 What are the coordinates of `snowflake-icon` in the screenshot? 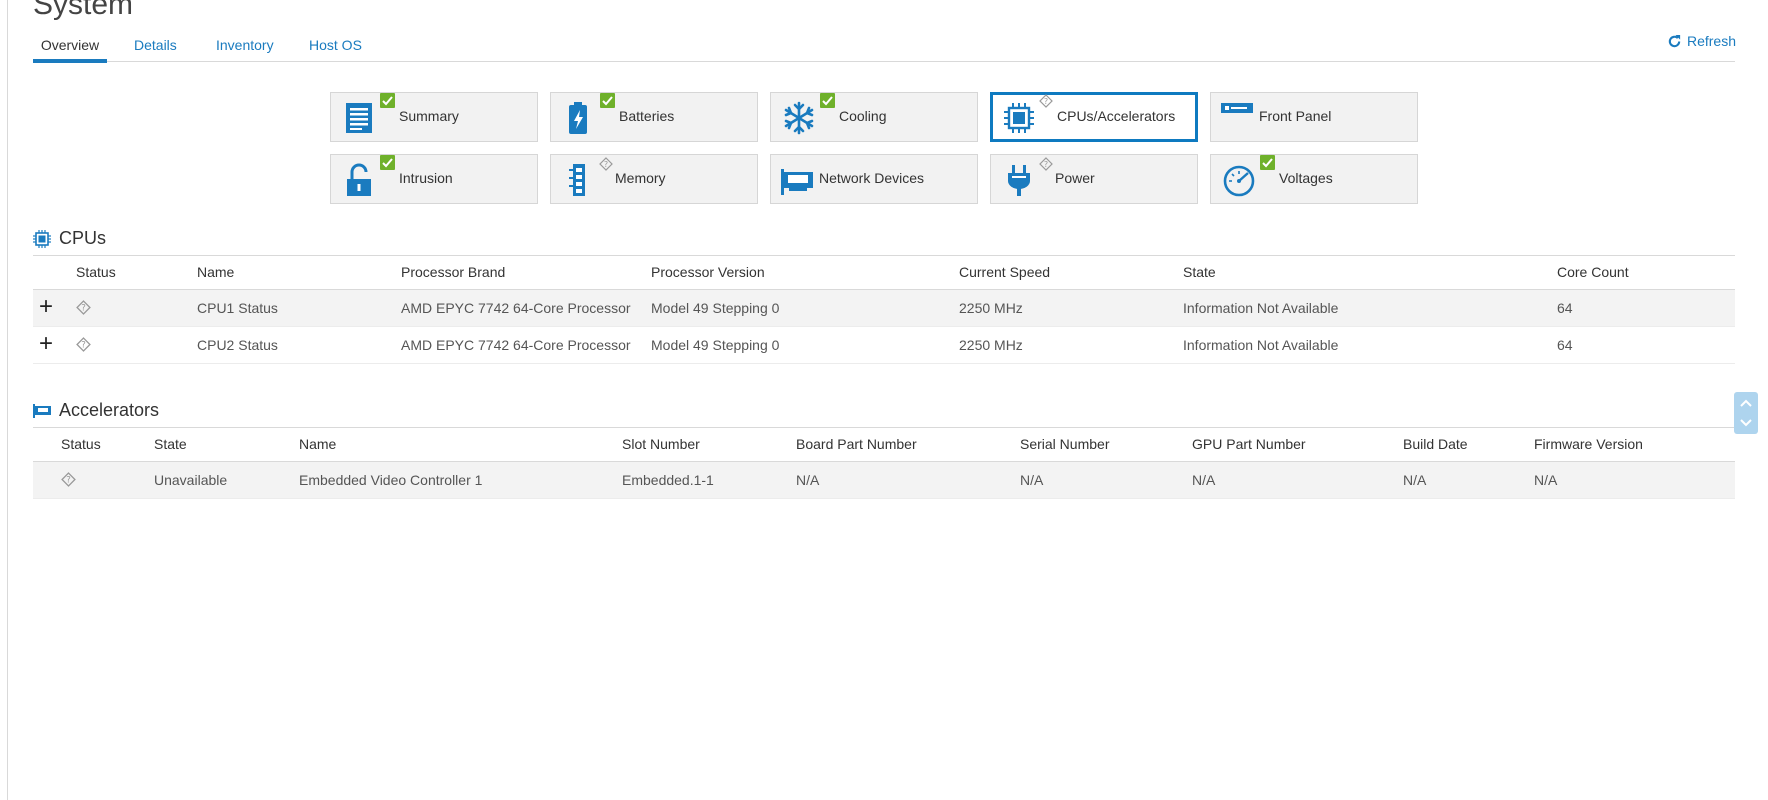 It's located at (799, 118).